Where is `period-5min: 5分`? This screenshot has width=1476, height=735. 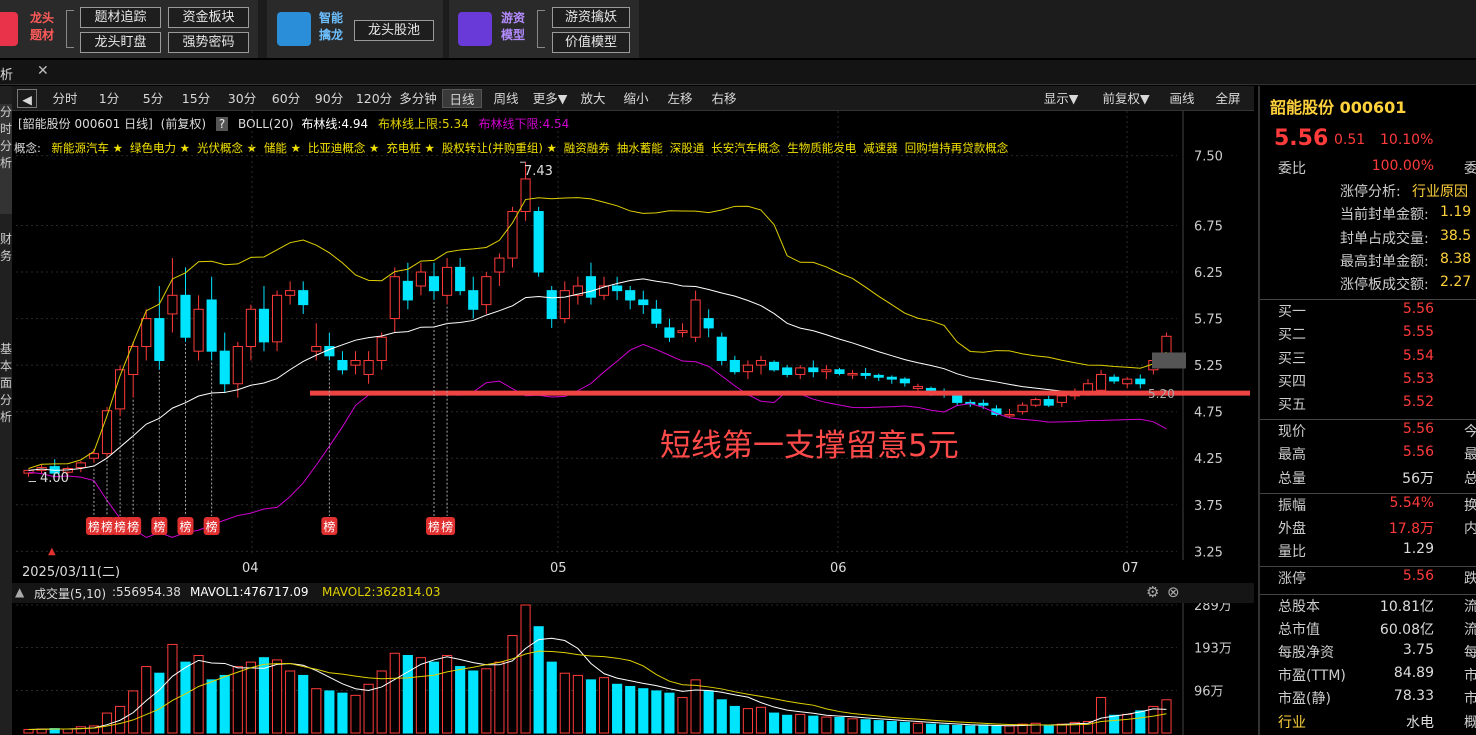 period-5min: 5分 is located at coordinates (153, 98).